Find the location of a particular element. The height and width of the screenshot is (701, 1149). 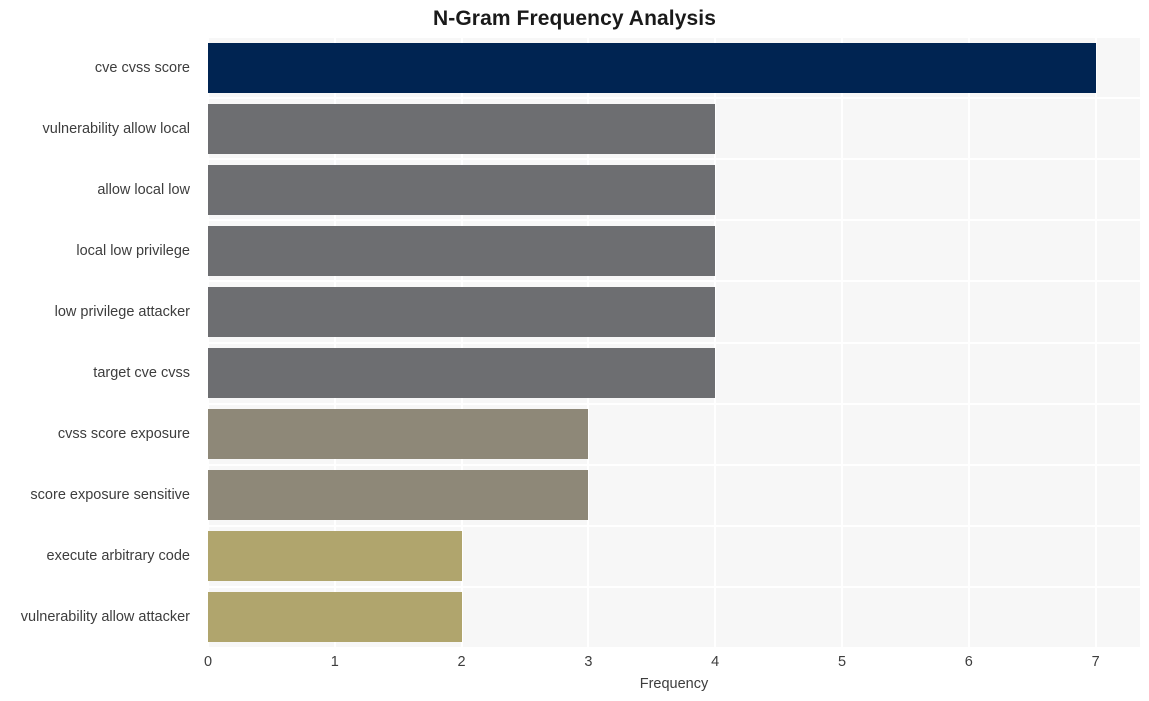

y-axis-tick-label: local low privilege is located at coordinates (133, 250).